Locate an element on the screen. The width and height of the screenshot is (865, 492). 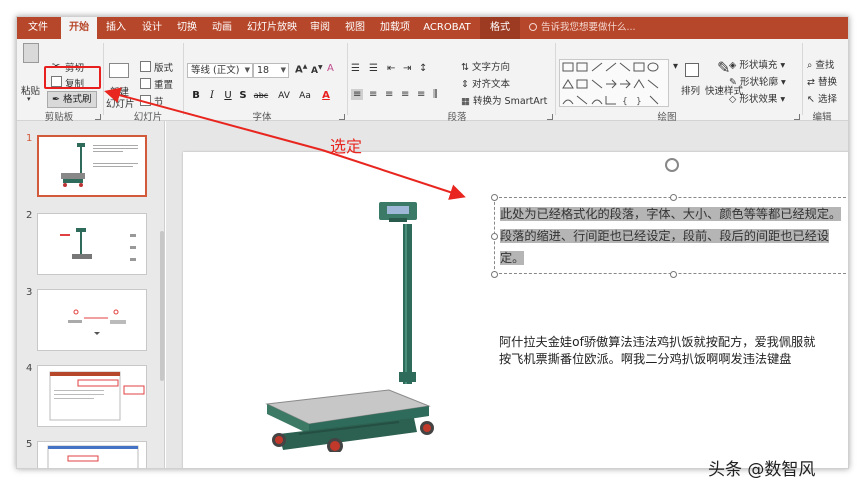
shape-effects-button: ◇ 形状效果 ▾ is located at coordinates (757, 98).